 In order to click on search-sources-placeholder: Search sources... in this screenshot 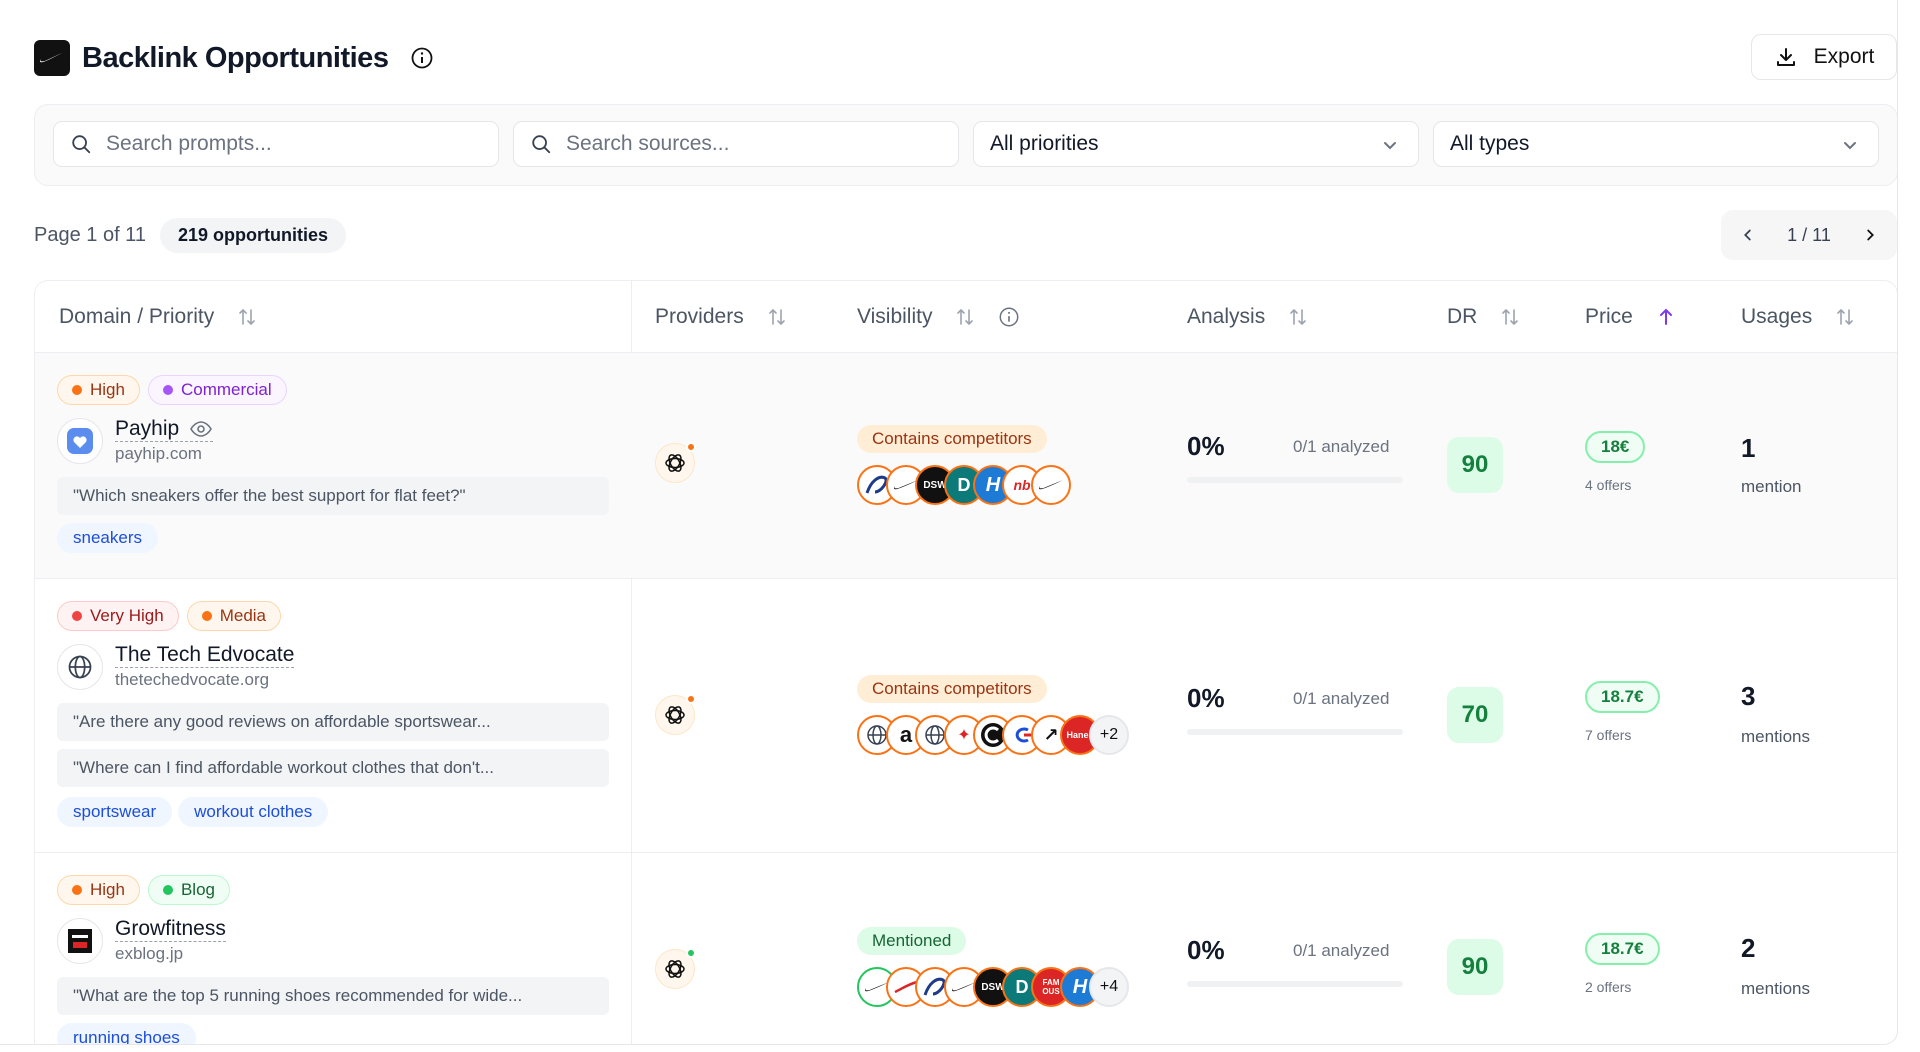, I will do `click(648, 143)`.